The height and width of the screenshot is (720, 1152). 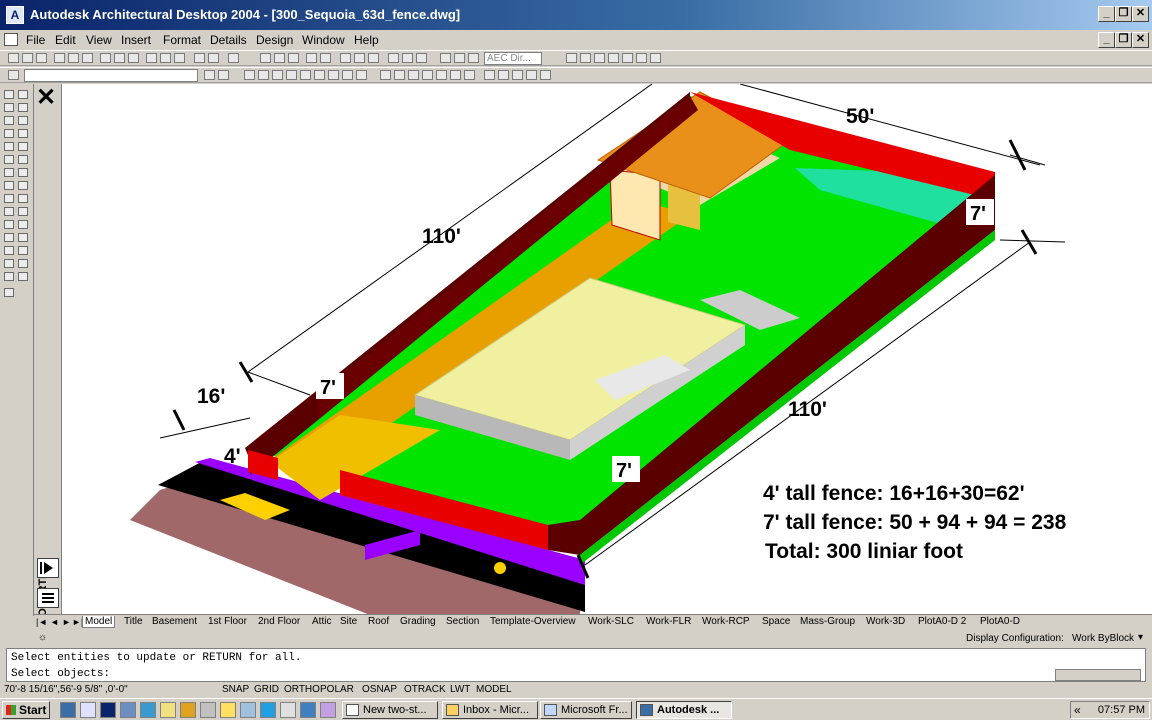 I want to click on coordinates-readout: 70'-8 15/16",56'-9 5/8" ,0'-0", so click(x=66, y=689).